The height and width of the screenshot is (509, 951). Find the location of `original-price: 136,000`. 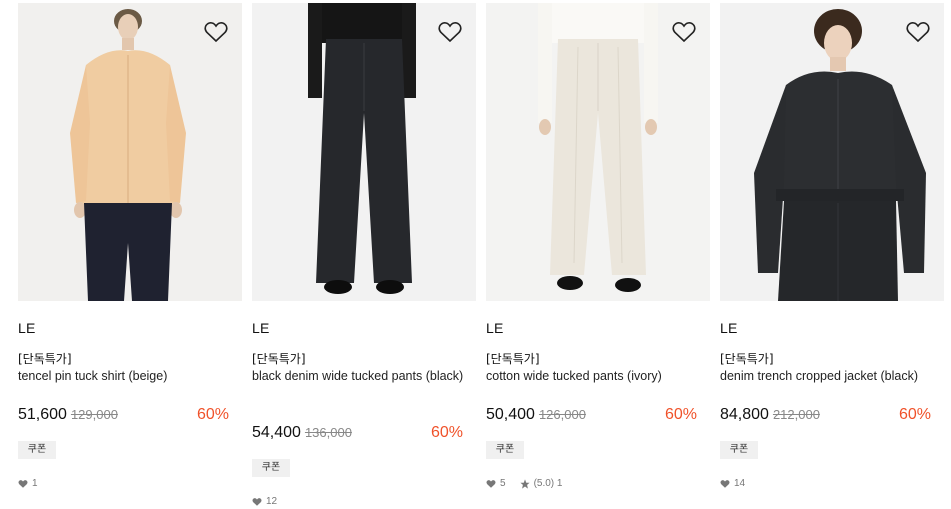

original-price: 136,000 is located at coordinates (328, 432).